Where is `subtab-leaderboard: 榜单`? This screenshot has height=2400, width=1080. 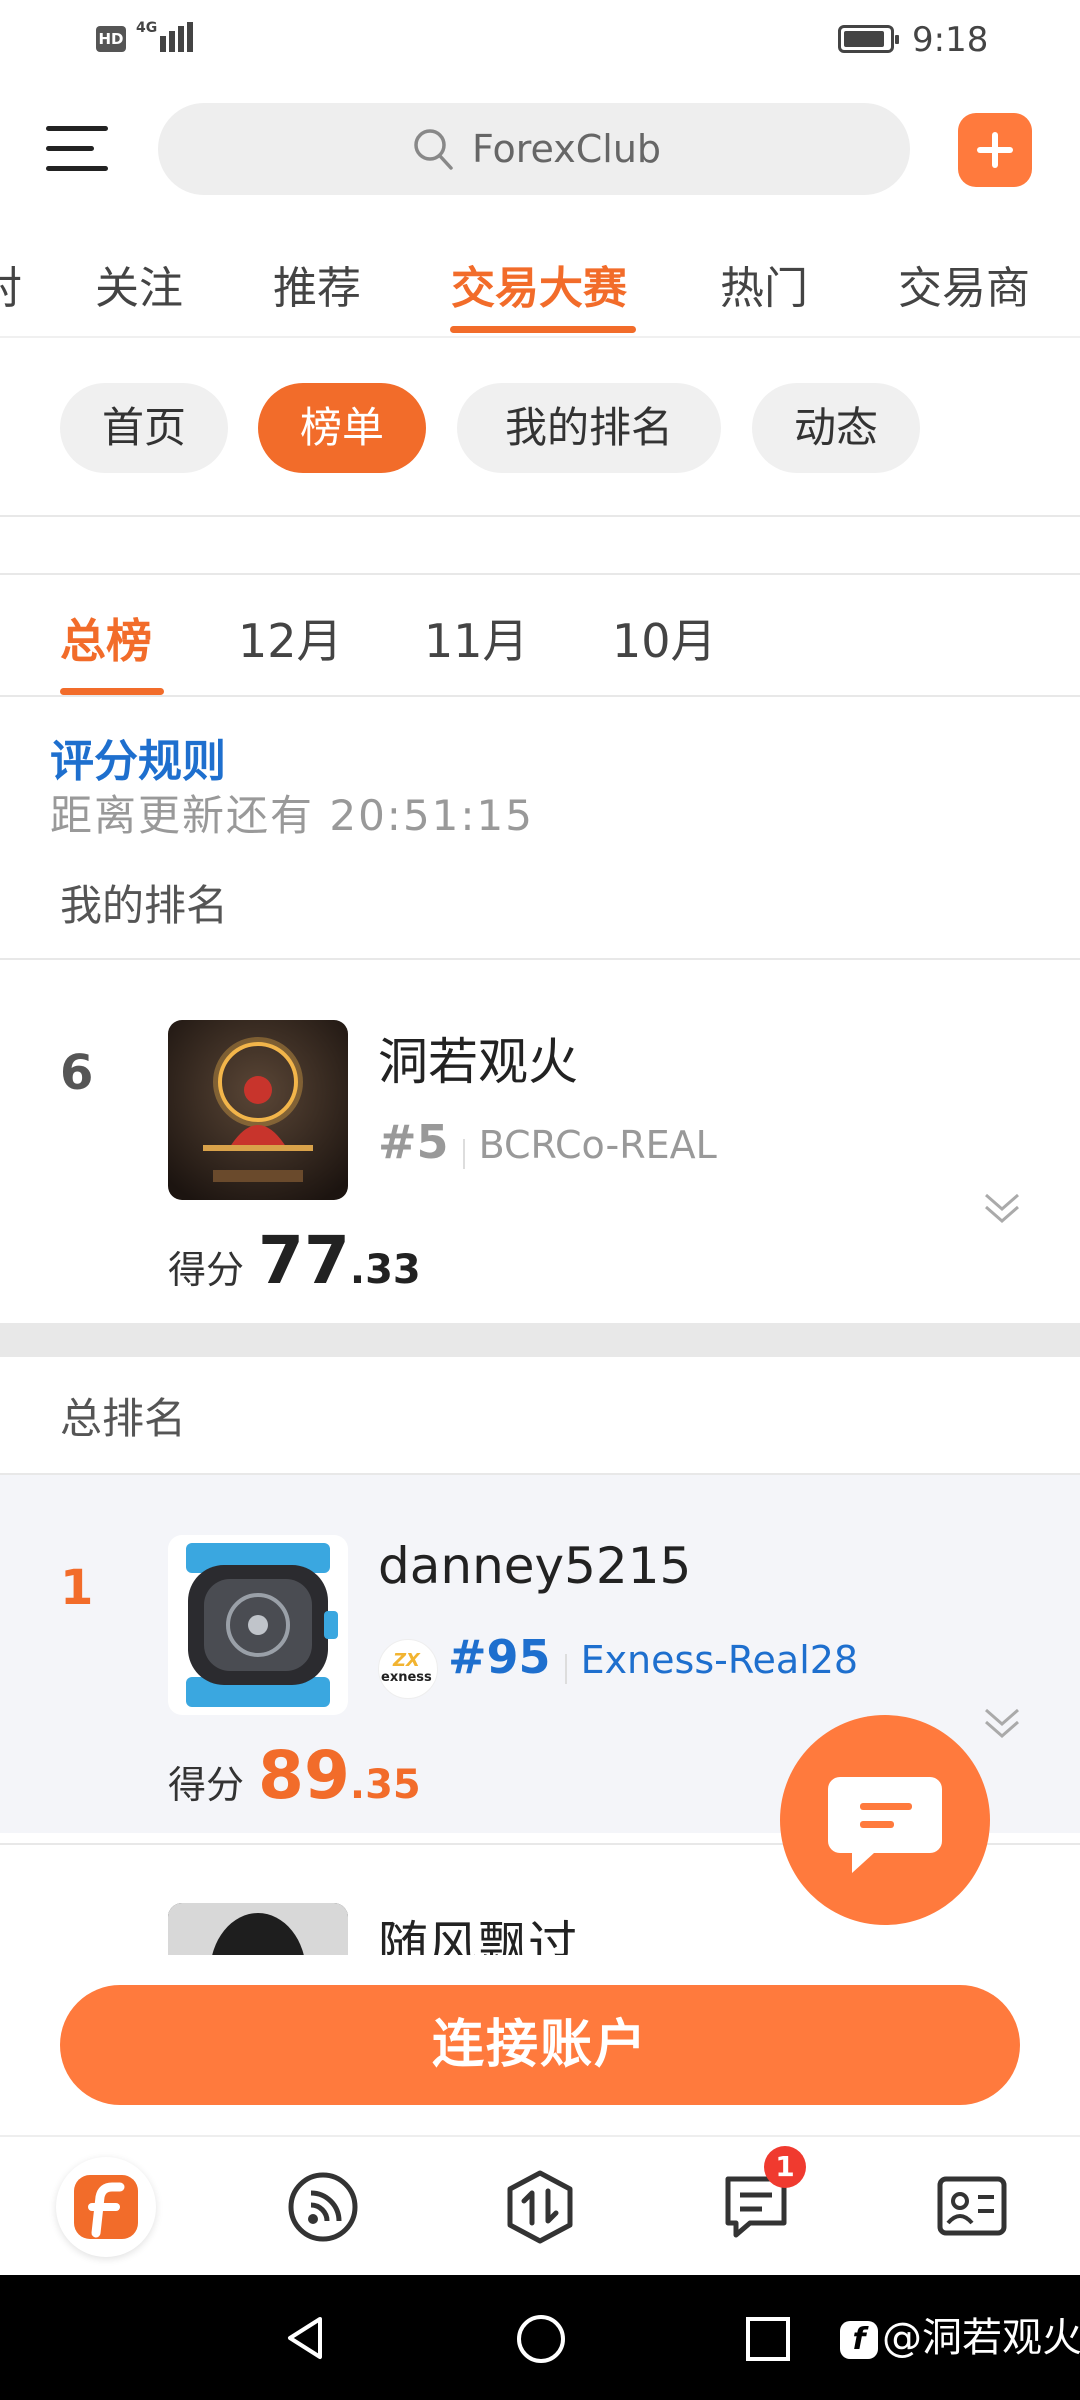 subtab-leaderboard: 榜单 is located at coordinates (342, 428).